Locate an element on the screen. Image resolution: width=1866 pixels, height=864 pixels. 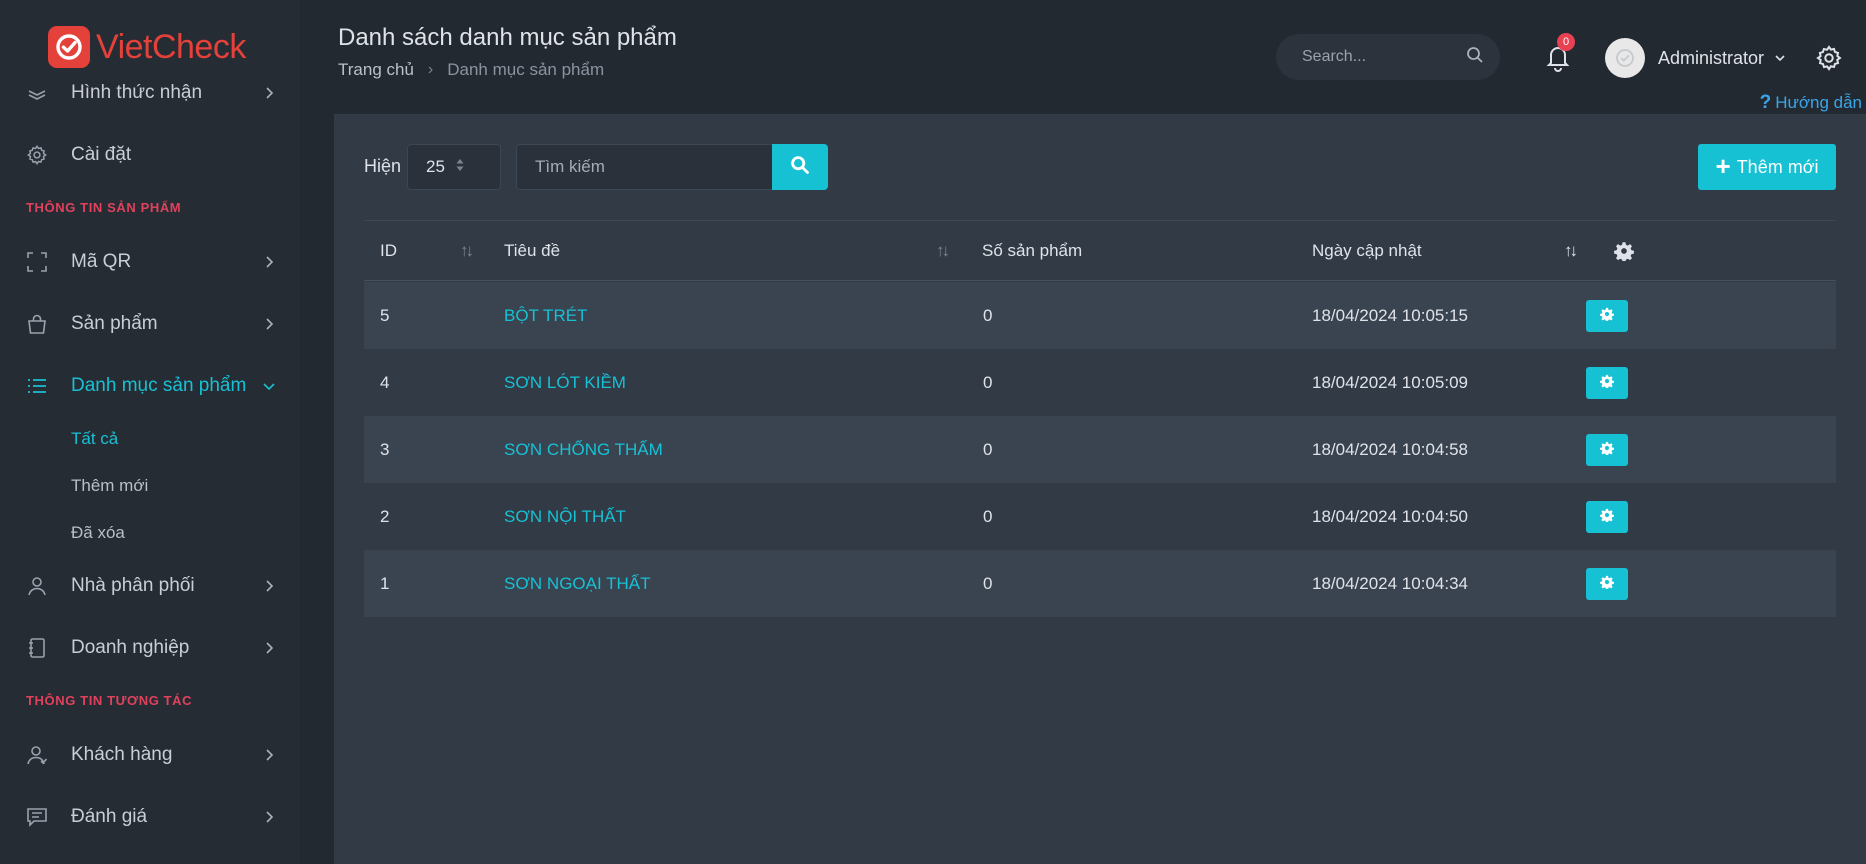
cell-updated: 18/04/2024 10:05:09 is located at coordinates (1390, 382).